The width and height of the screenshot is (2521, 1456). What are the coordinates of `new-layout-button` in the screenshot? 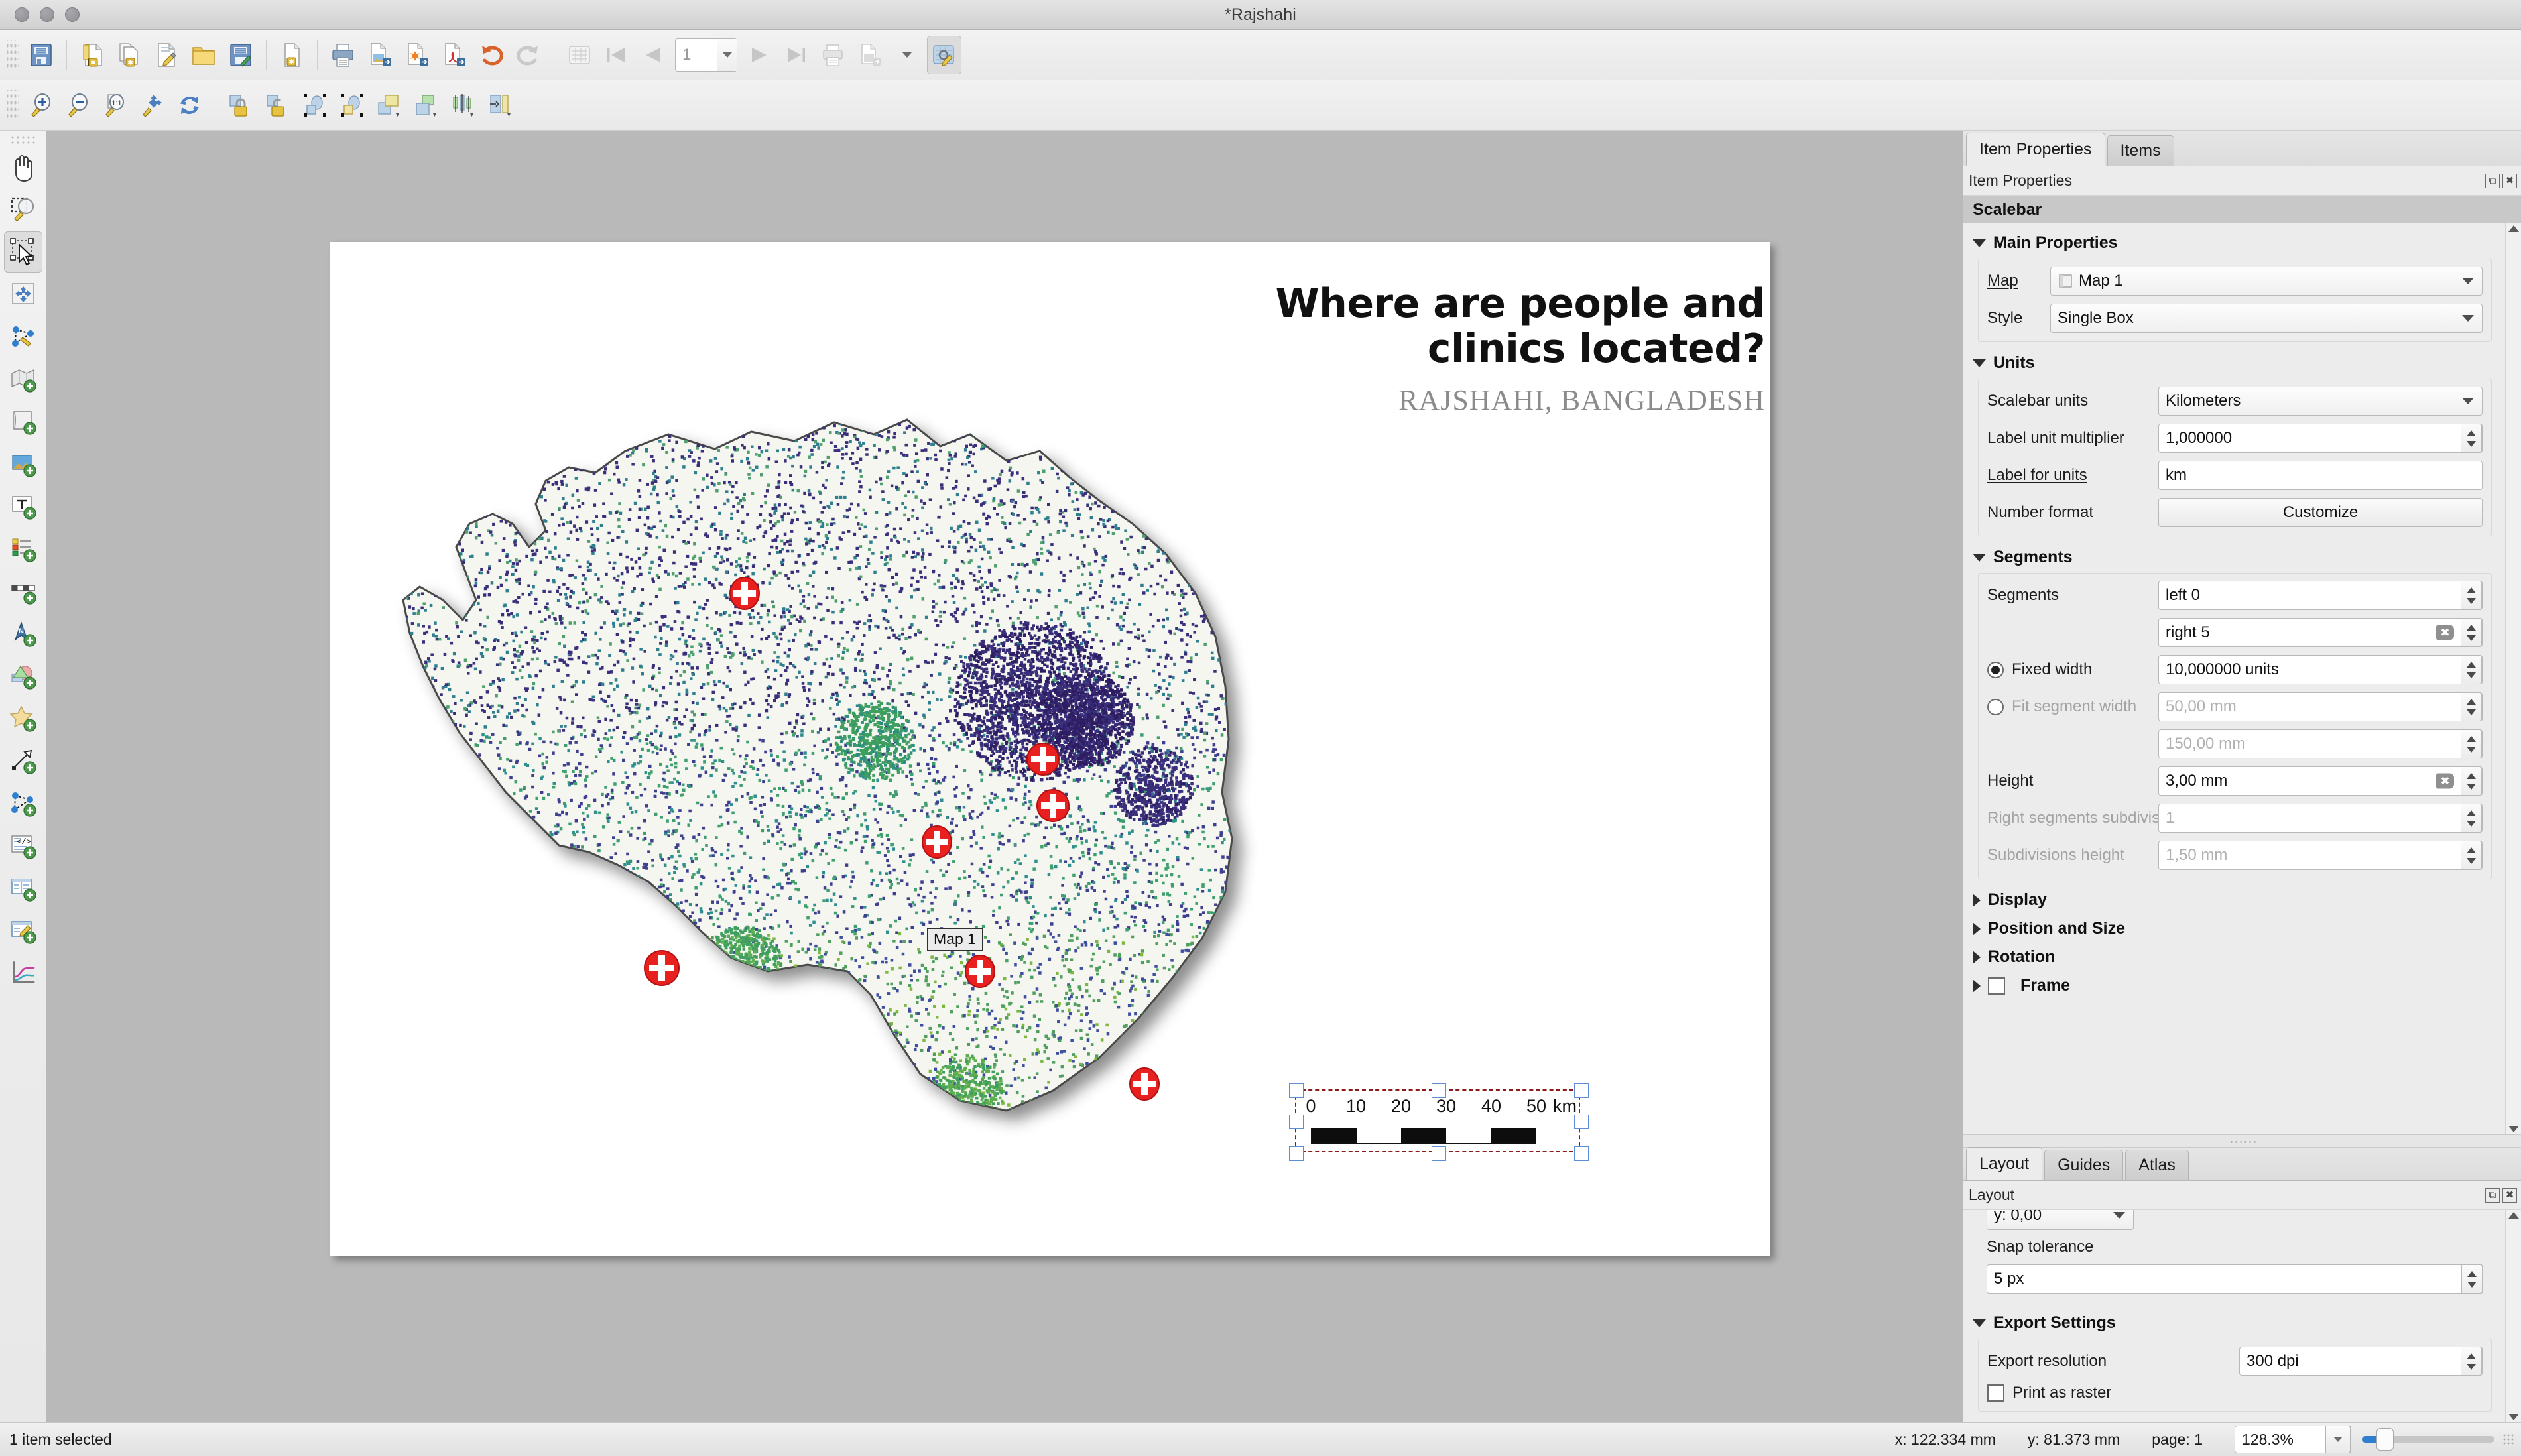 It's located at (92, 55).